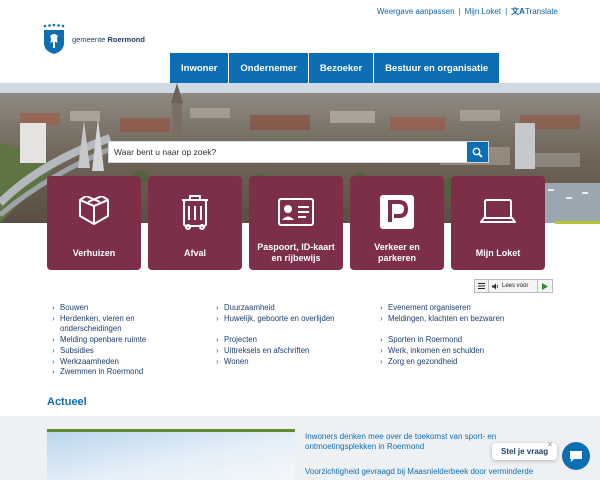 This screenshot has height=480, width=600. What do you see at coordinates (577, 222) in the screenshot?
I see `accent-line` at bounding box center [577, 222].